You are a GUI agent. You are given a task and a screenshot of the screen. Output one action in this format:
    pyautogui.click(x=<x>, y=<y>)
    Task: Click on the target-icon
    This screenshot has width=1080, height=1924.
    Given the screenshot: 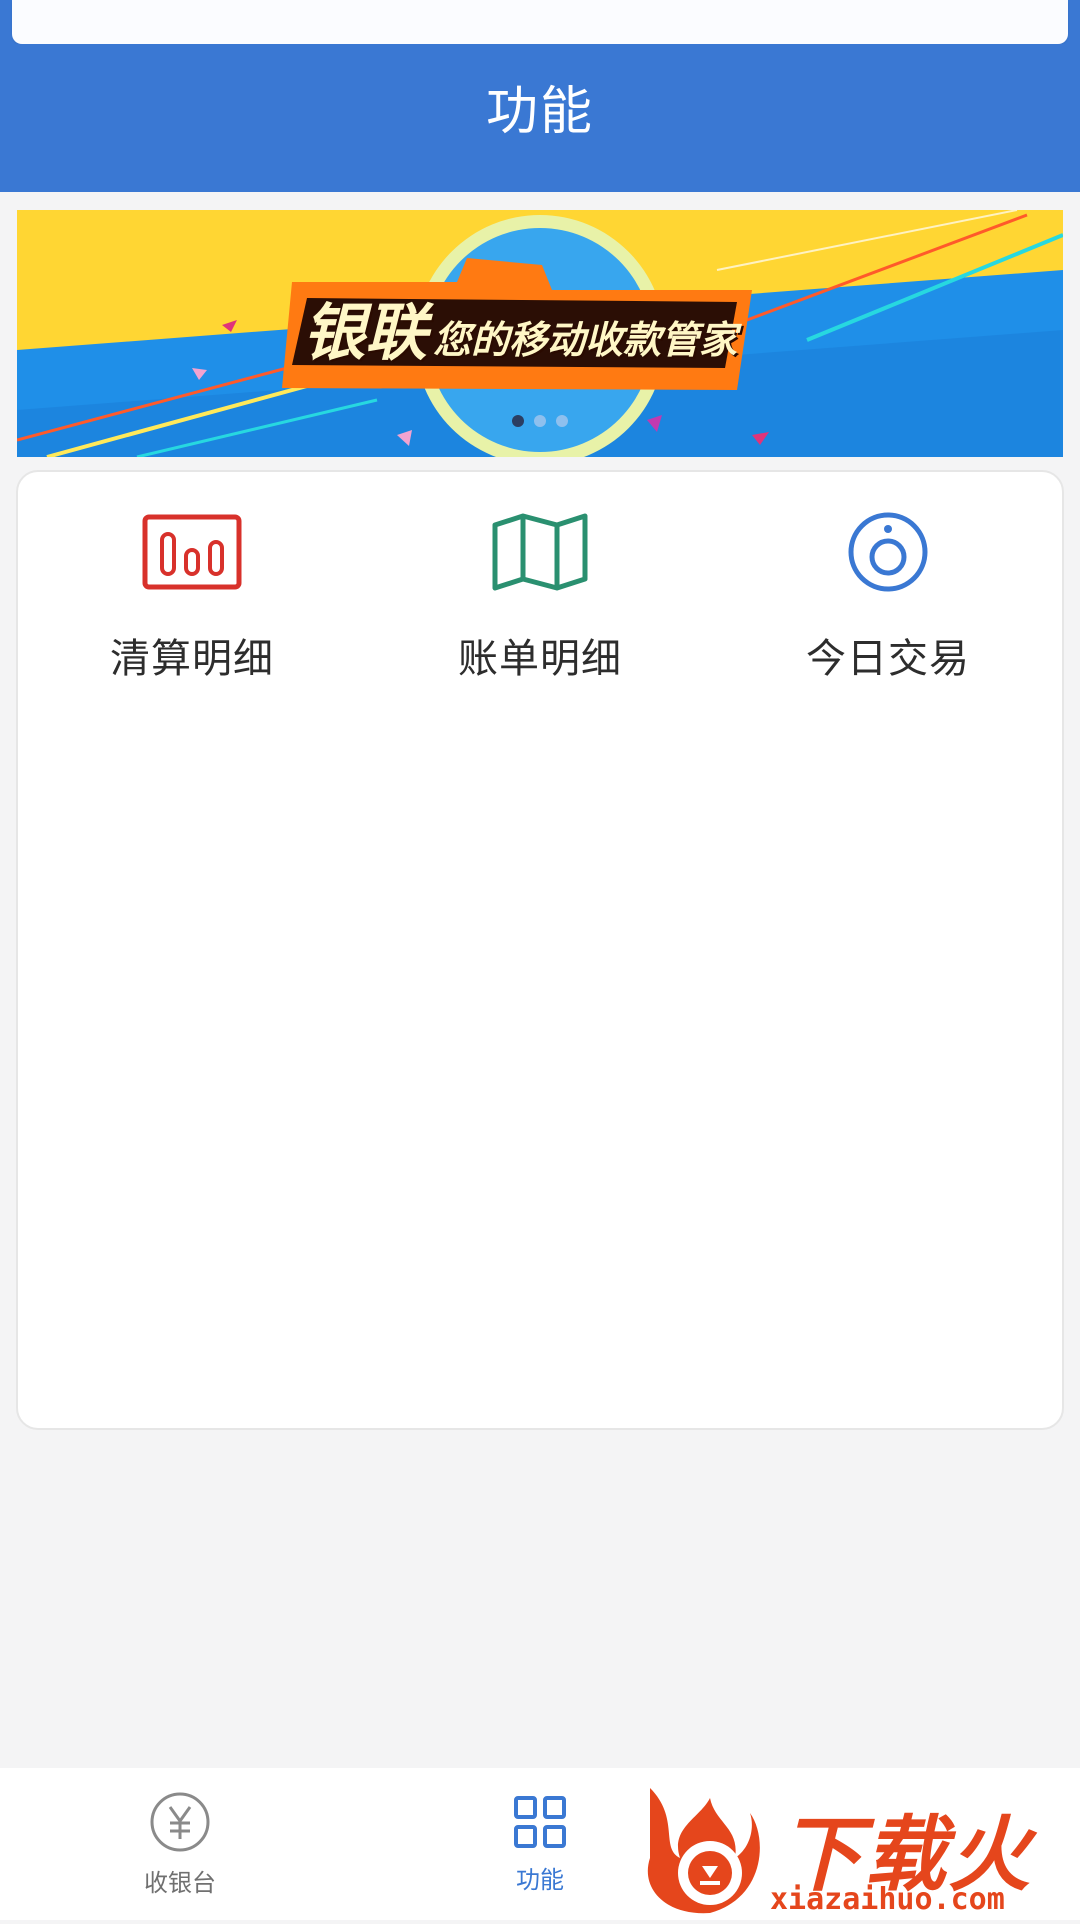 What is the action you would take?
    pyautogui.click(x=888, y=552)
    